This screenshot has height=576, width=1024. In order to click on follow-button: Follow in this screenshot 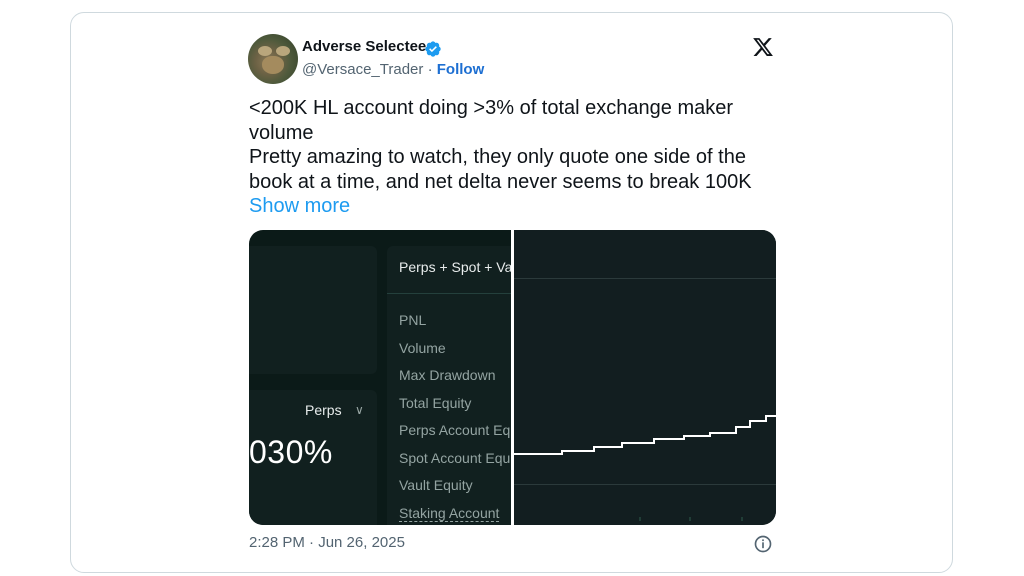, I will do `click(461, 69)`.